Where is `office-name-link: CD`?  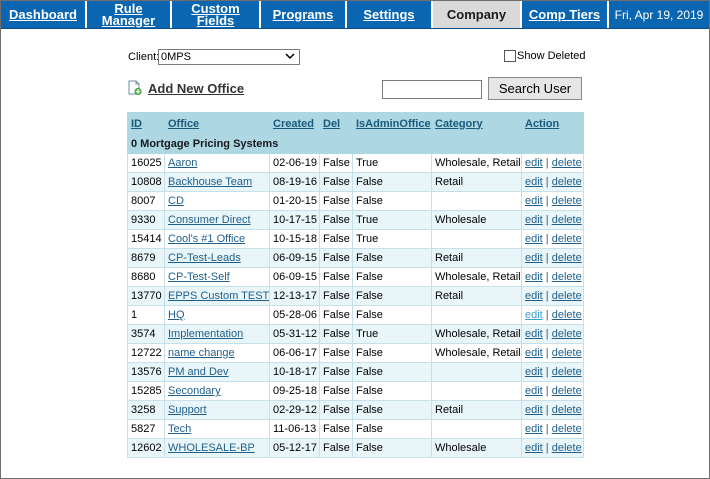
office-name-link: CD is located at coordinates (176, 201).